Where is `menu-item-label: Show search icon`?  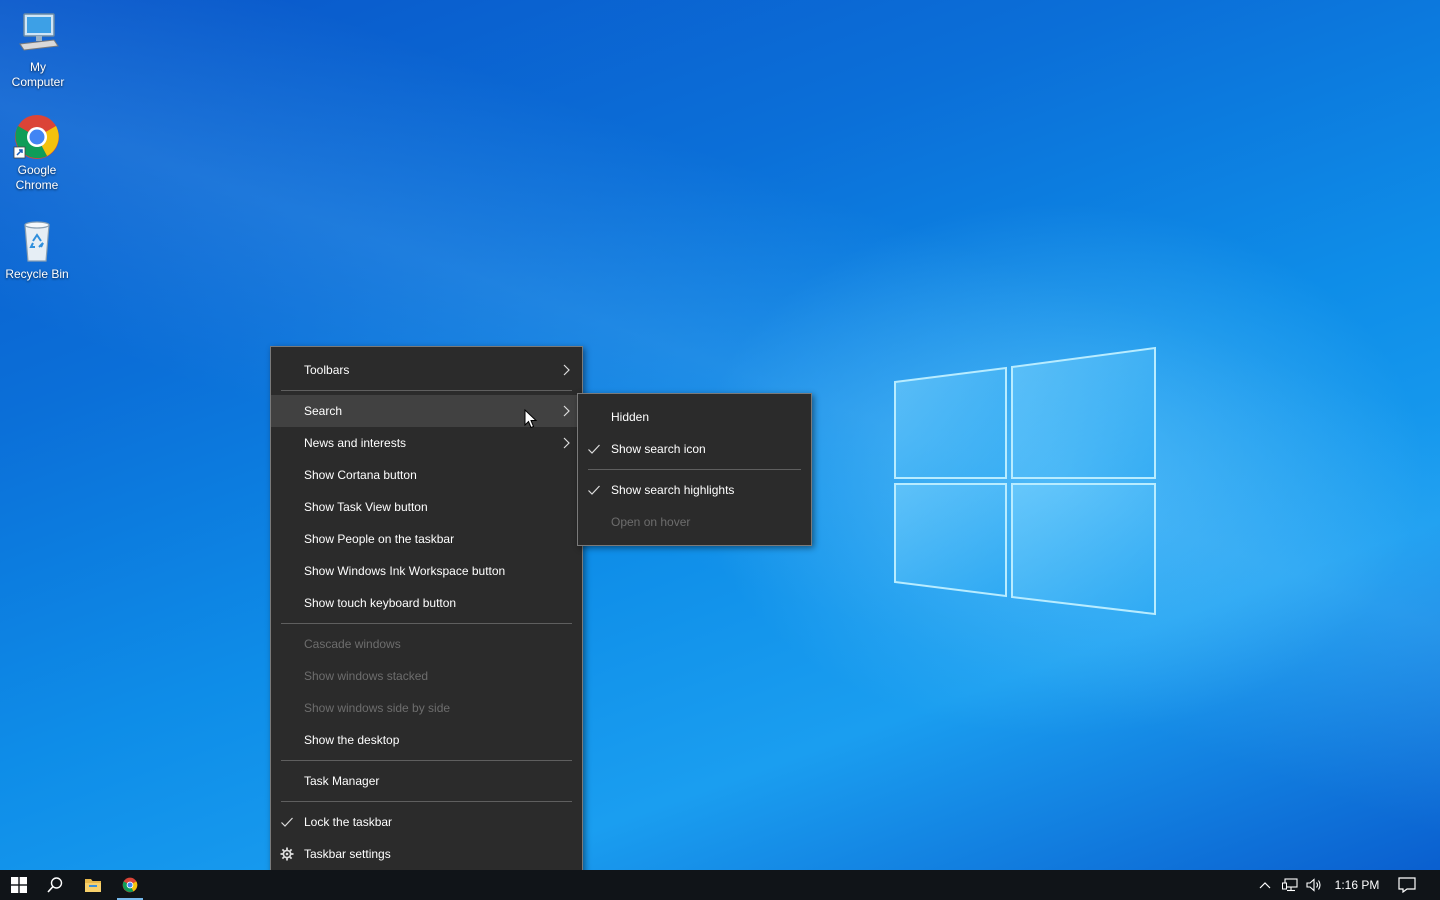 menu-item-label: Show search icon is located at coordinates (658, 449).